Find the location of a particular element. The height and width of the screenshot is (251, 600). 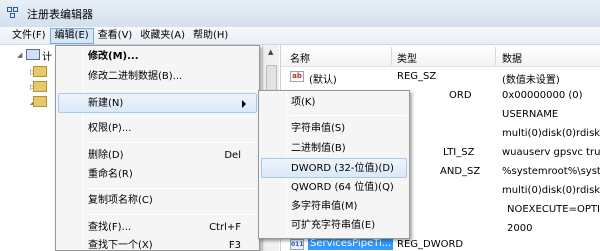

window-title: 注册表编辑器 is located at coordinates (60, 14).